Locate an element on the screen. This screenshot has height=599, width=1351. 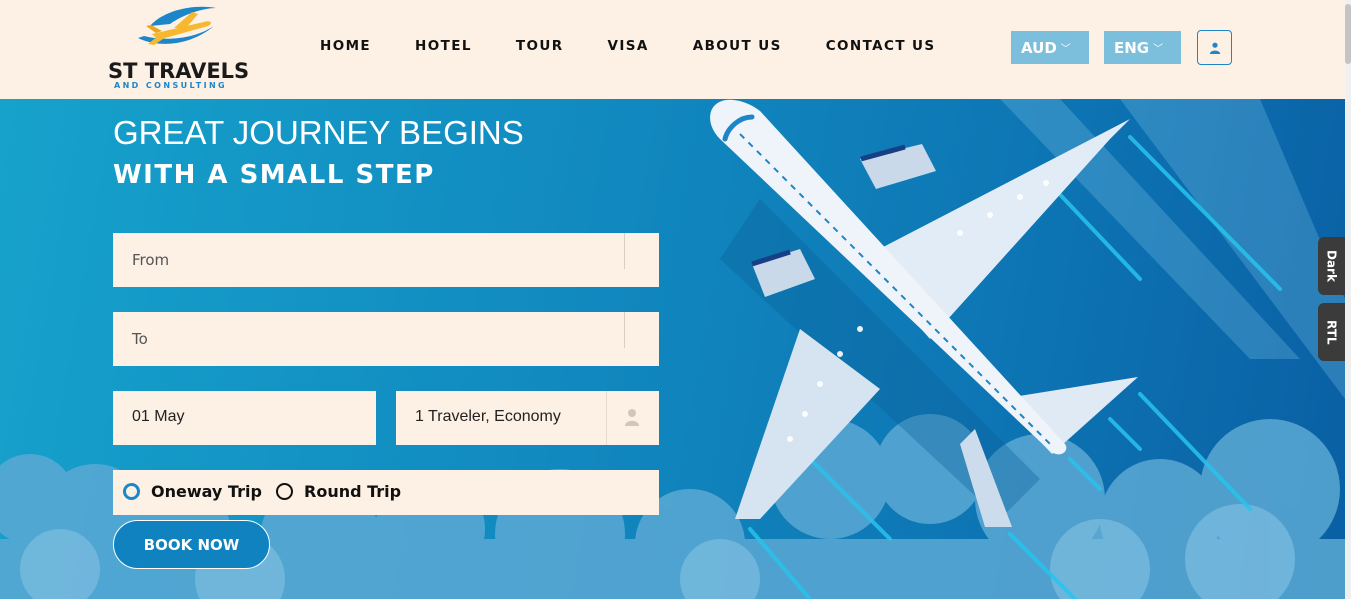
radio-label: Oneway Trip is located at coordinates (206, 491).